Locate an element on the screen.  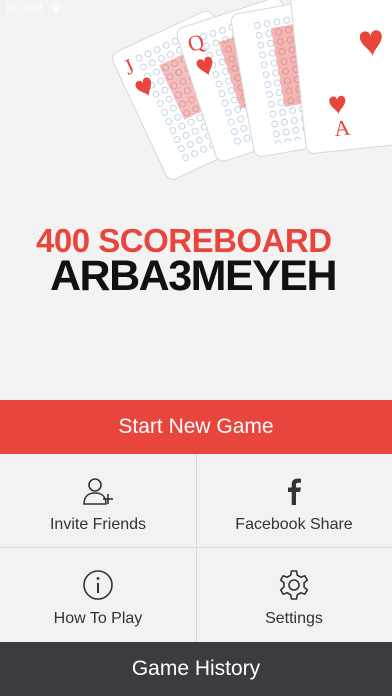
vertical-divider is located at coordinates (196, 548).